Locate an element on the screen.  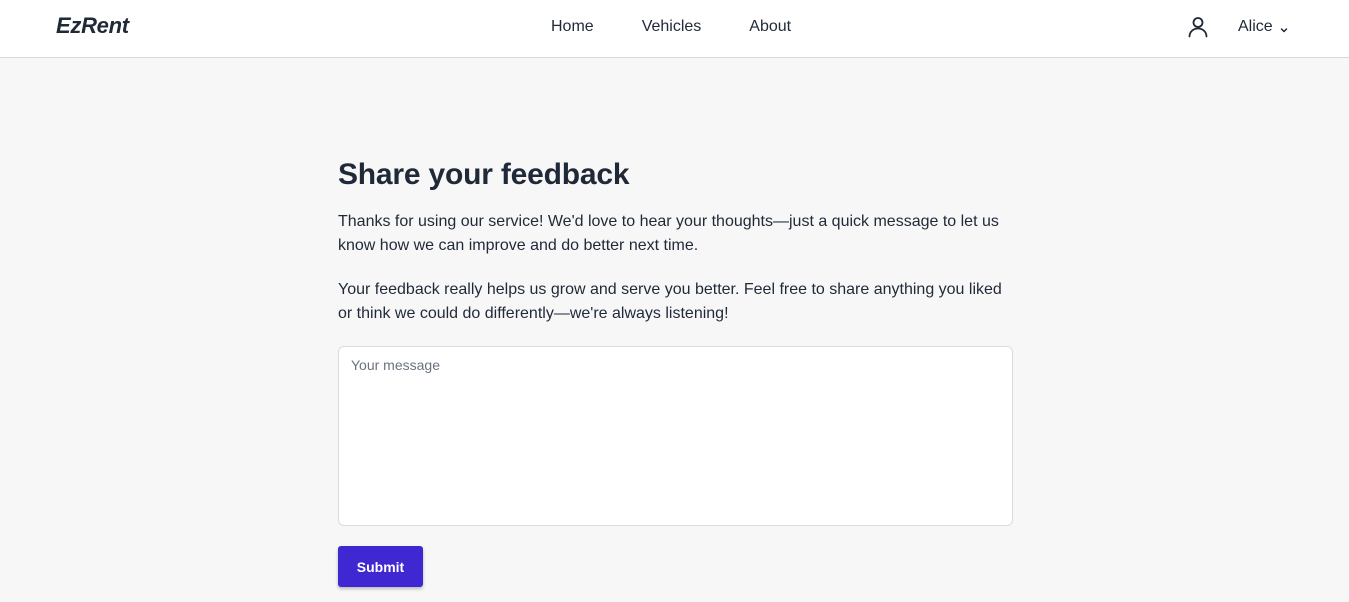
submit-button: Submit is located at coordinates (380, 566).